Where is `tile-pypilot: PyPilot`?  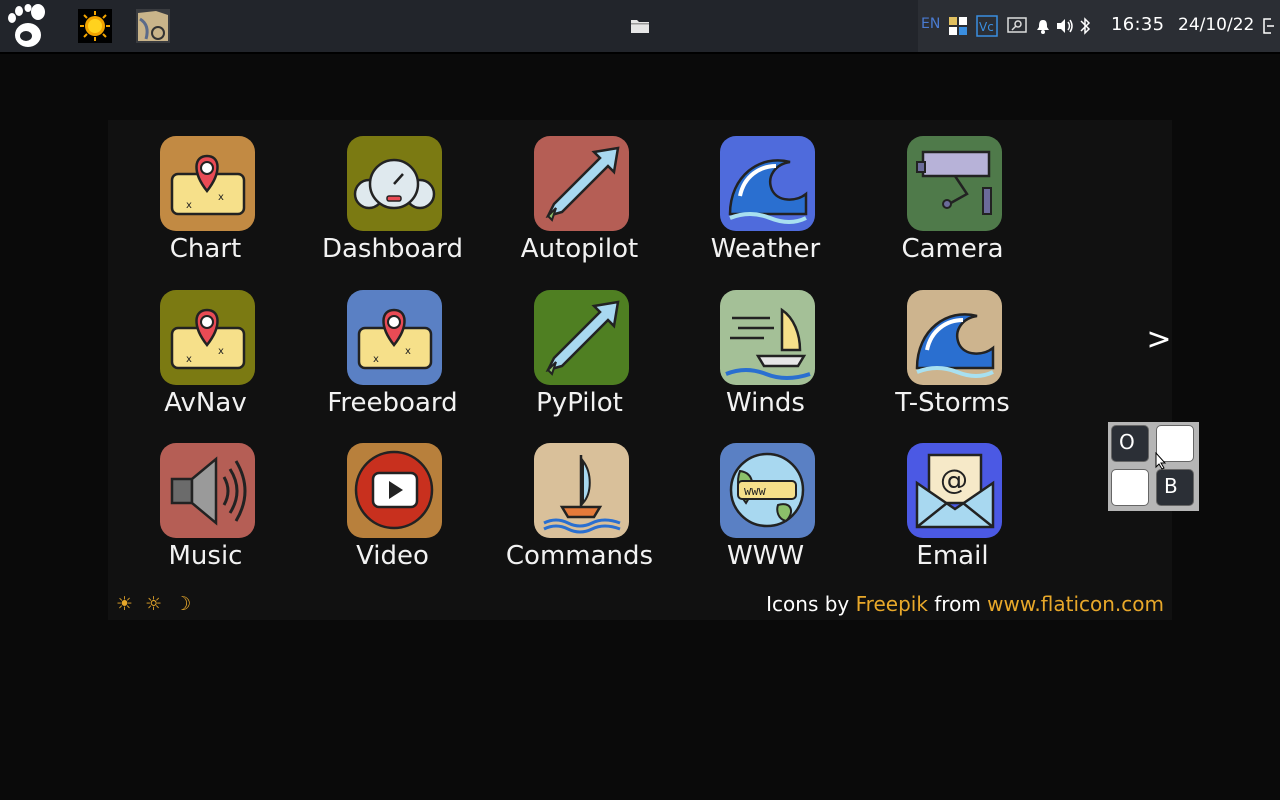 tile-pypilot: PyPilot is located at coordinates (579, 349).